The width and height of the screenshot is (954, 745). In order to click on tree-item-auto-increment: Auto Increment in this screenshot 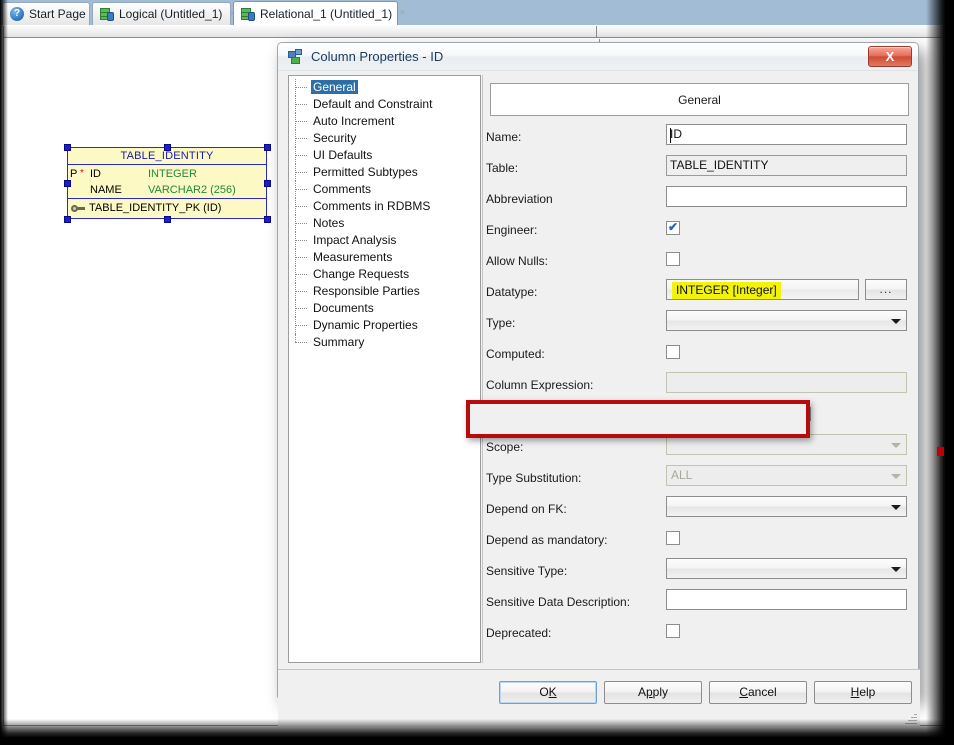, I will do `click(384, 121)`.